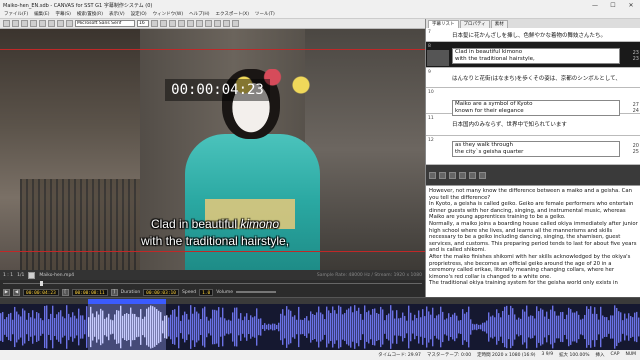 This screenshot has width=640, height=360. Describe the element at coordinates (172, 23) in the screenshot. I see `underline-icon` at that location.